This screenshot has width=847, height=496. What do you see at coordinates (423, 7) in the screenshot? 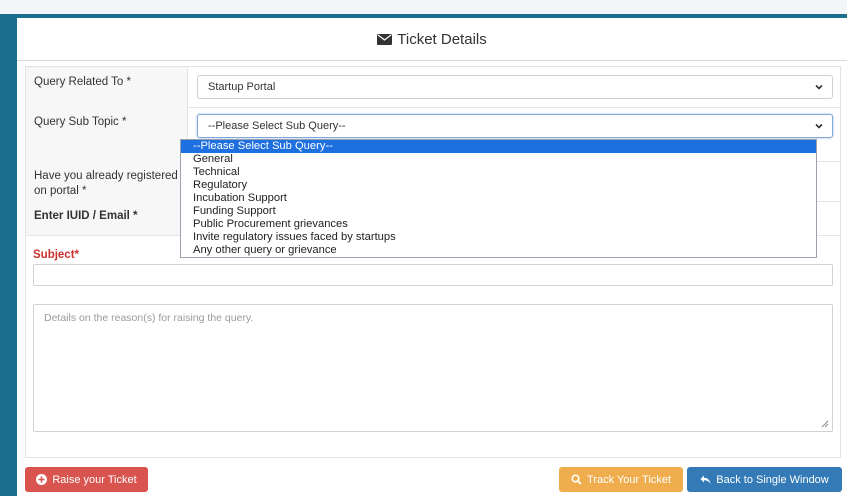
I see `top-band` at bounding box center [423, 7].